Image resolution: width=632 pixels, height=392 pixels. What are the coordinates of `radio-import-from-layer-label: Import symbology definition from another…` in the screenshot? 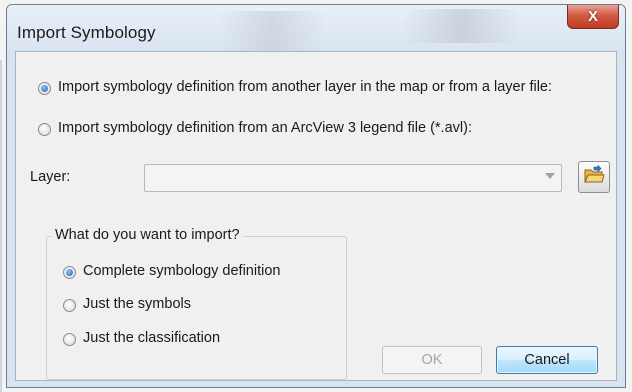 It's located at (305, 87).